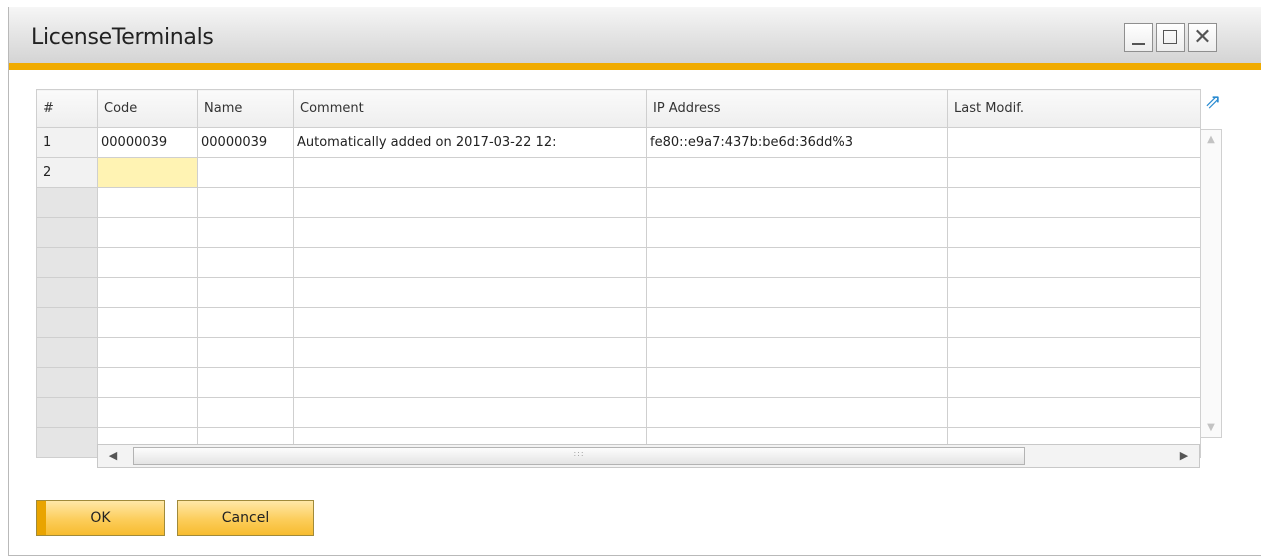  Describe the element at coordinates (1184, 456) in the screenshot. I see `arrow-right-icon: ▶` at that location.